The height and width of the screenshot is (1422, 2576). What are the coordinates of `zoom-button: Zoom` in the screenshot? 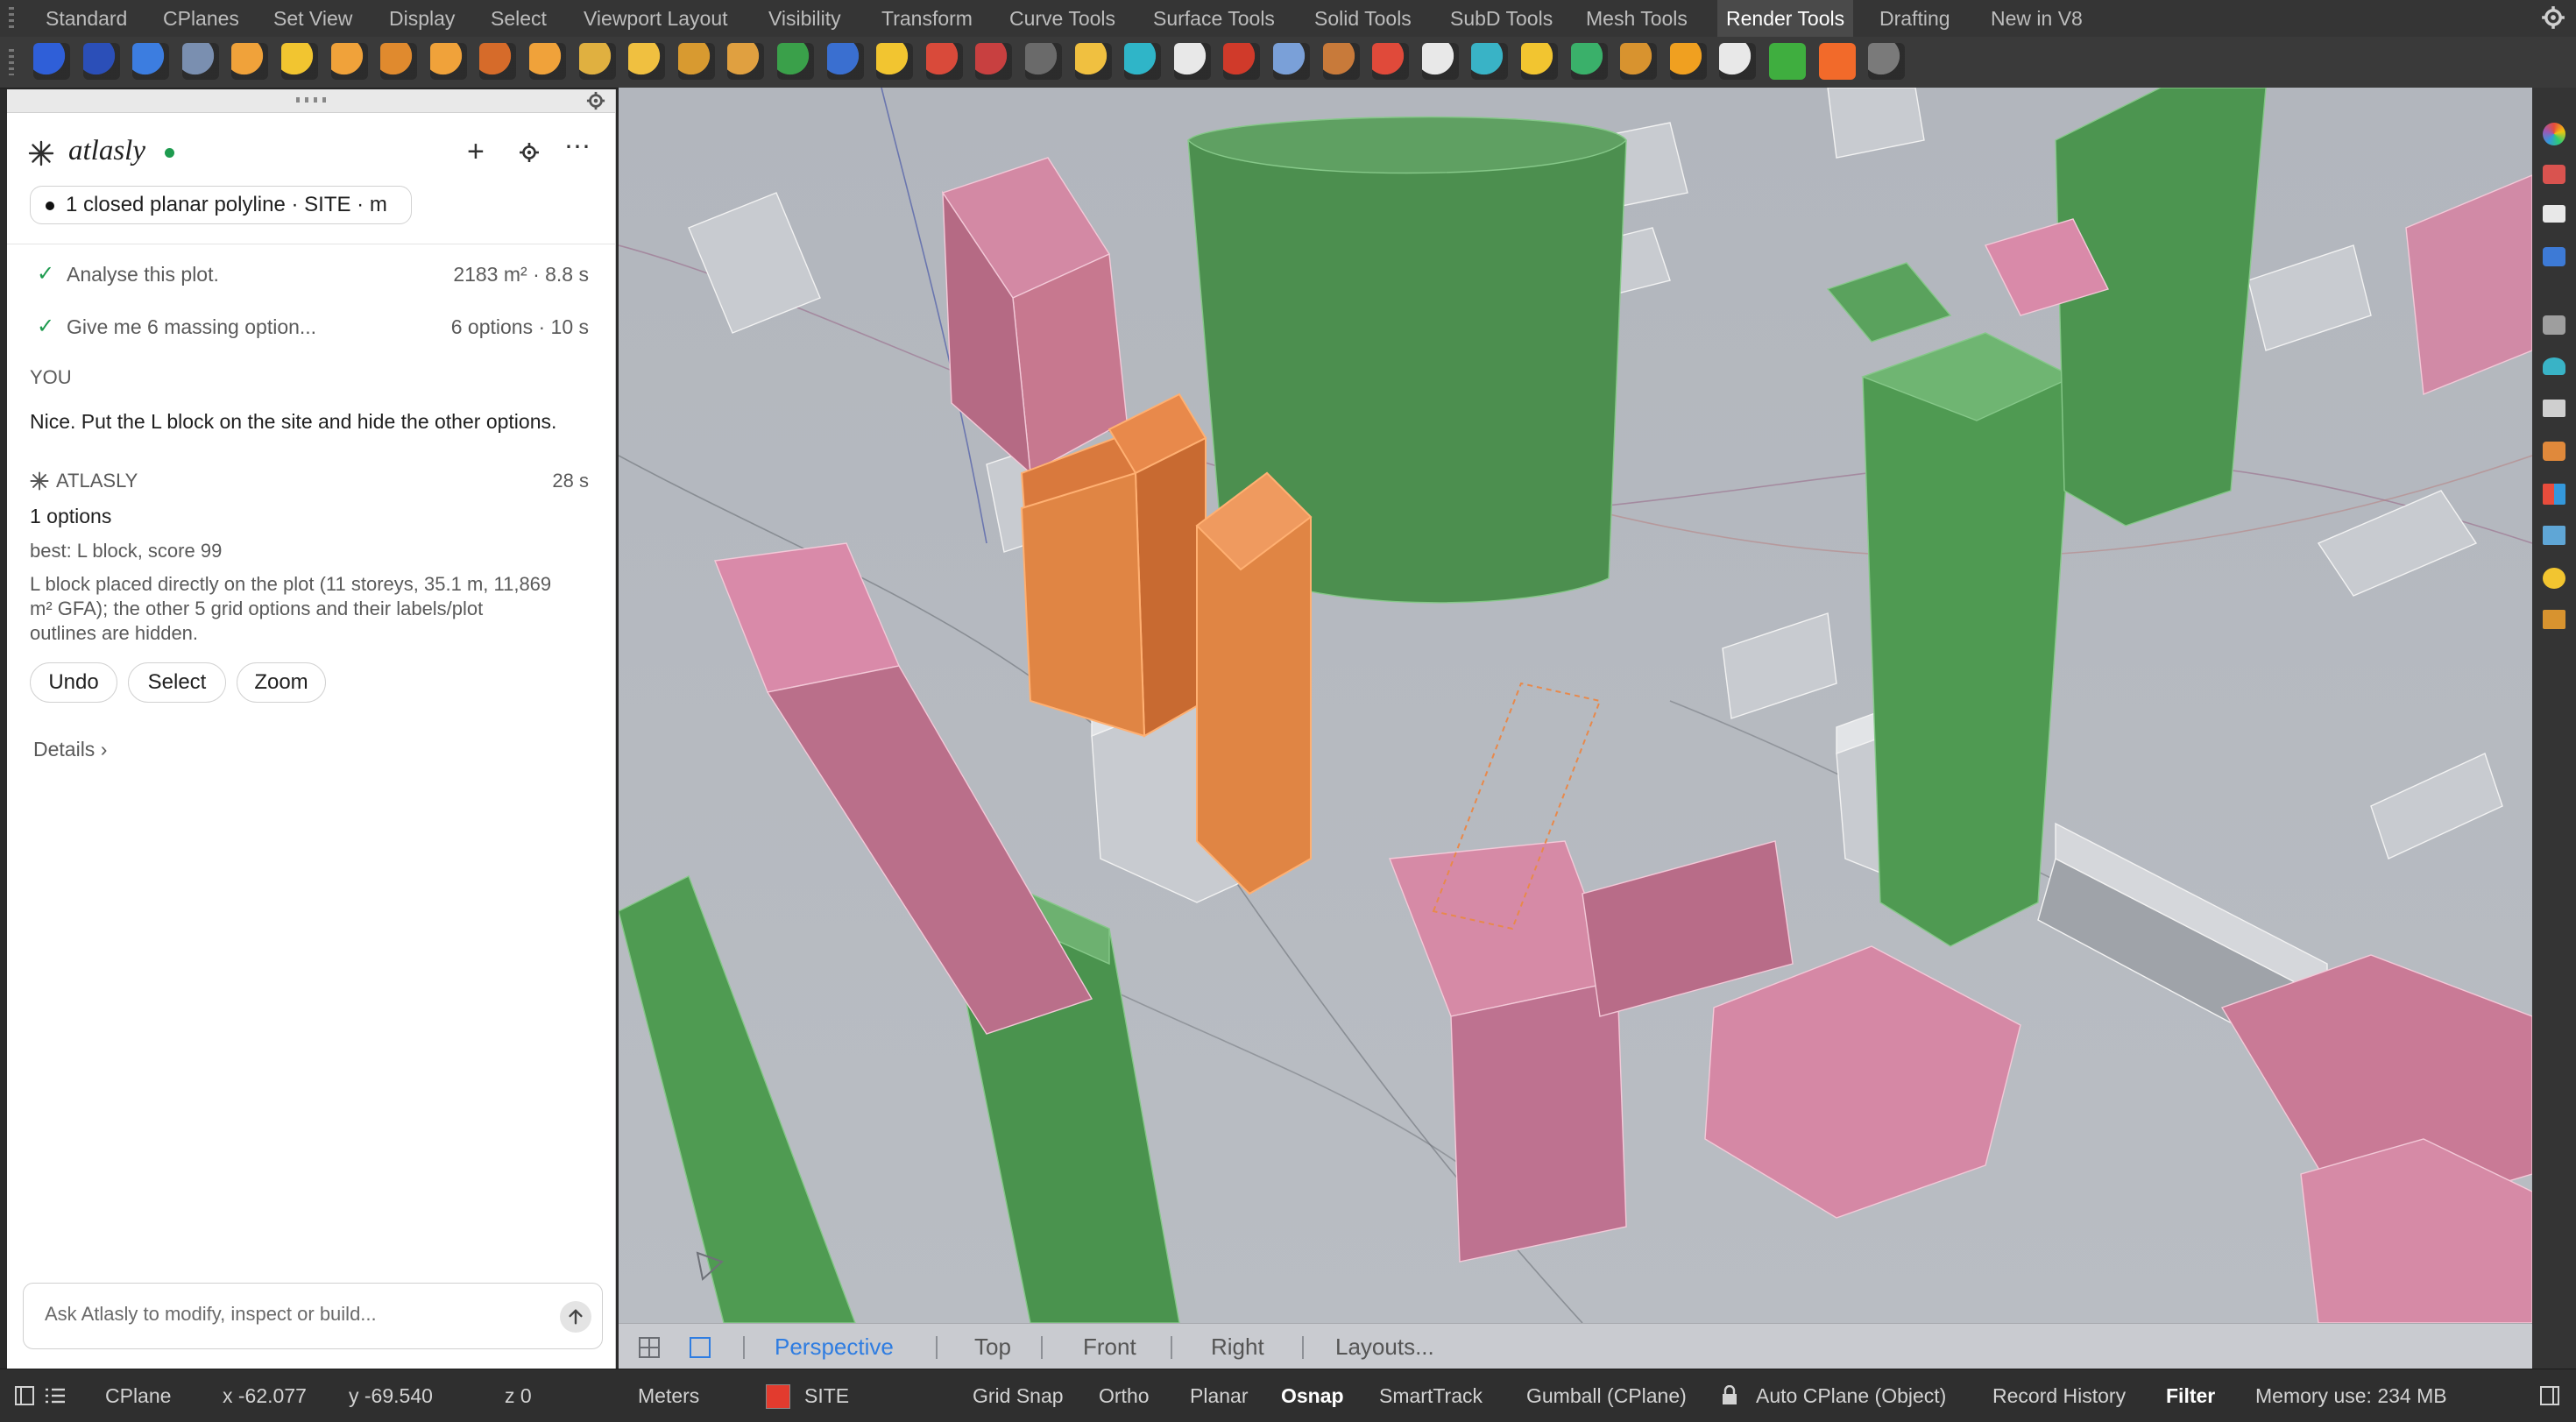 It's located at (281, 682).